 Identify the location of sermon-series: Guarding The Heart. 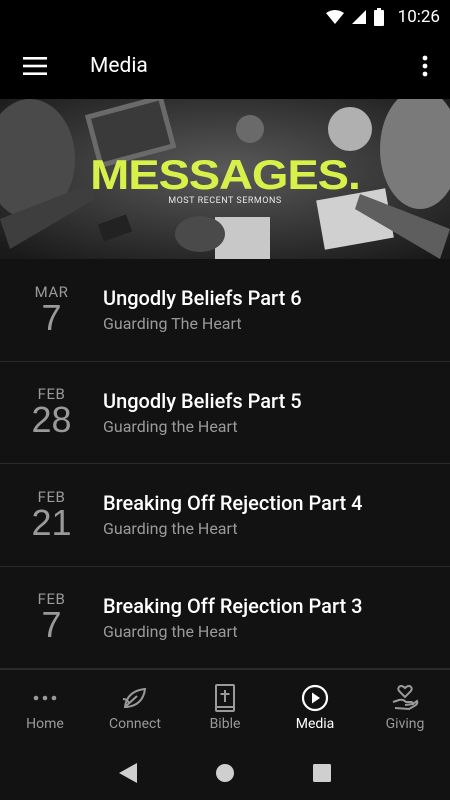
(172, 324).